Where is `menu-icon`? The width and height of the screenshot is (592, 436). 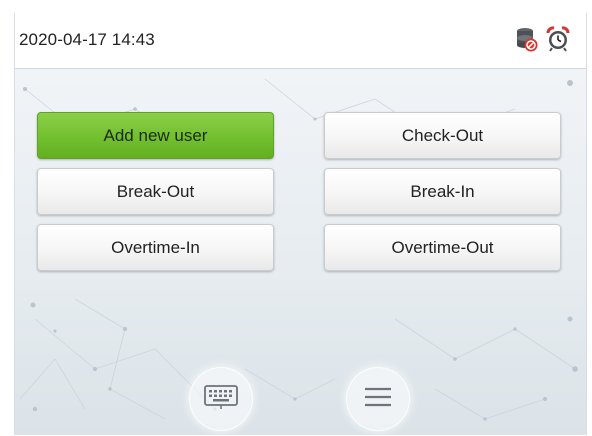
menu-icon is located at coordinates (378, 399).